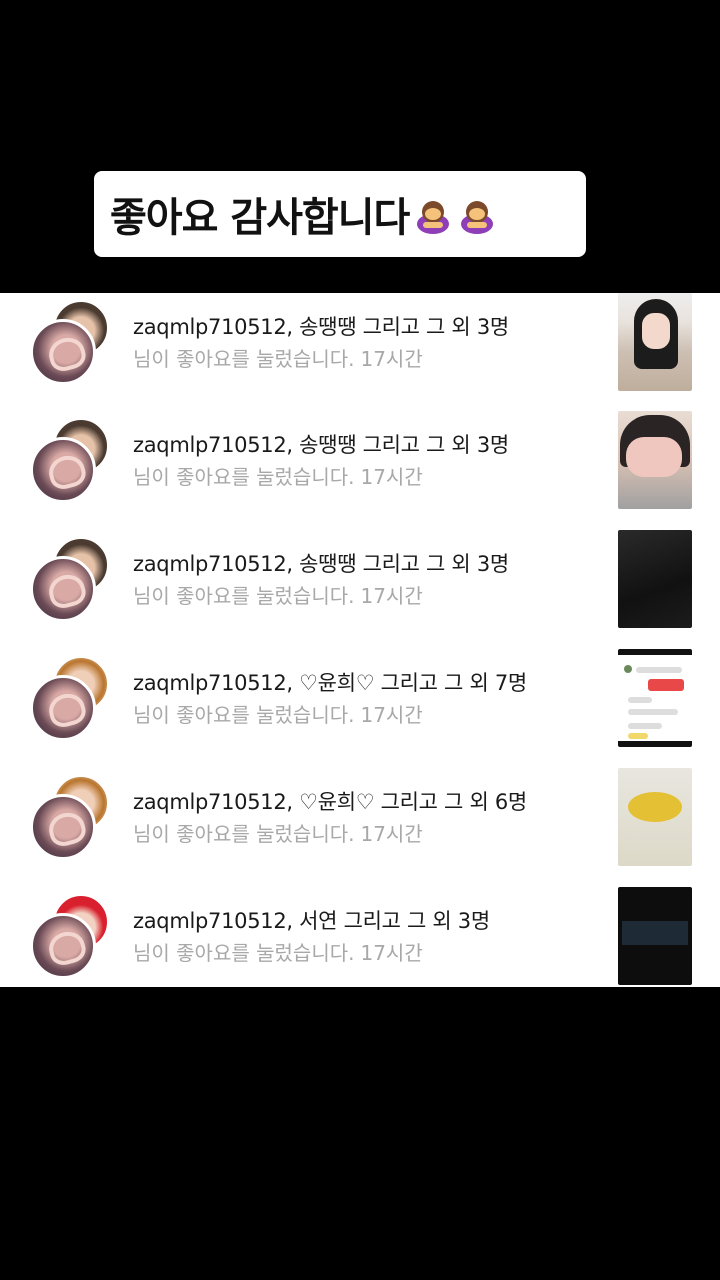  Describe the element at coordinates (260, 218) in the screenshot. I see `caption-text: 좋아요 감사합니다` at that location.